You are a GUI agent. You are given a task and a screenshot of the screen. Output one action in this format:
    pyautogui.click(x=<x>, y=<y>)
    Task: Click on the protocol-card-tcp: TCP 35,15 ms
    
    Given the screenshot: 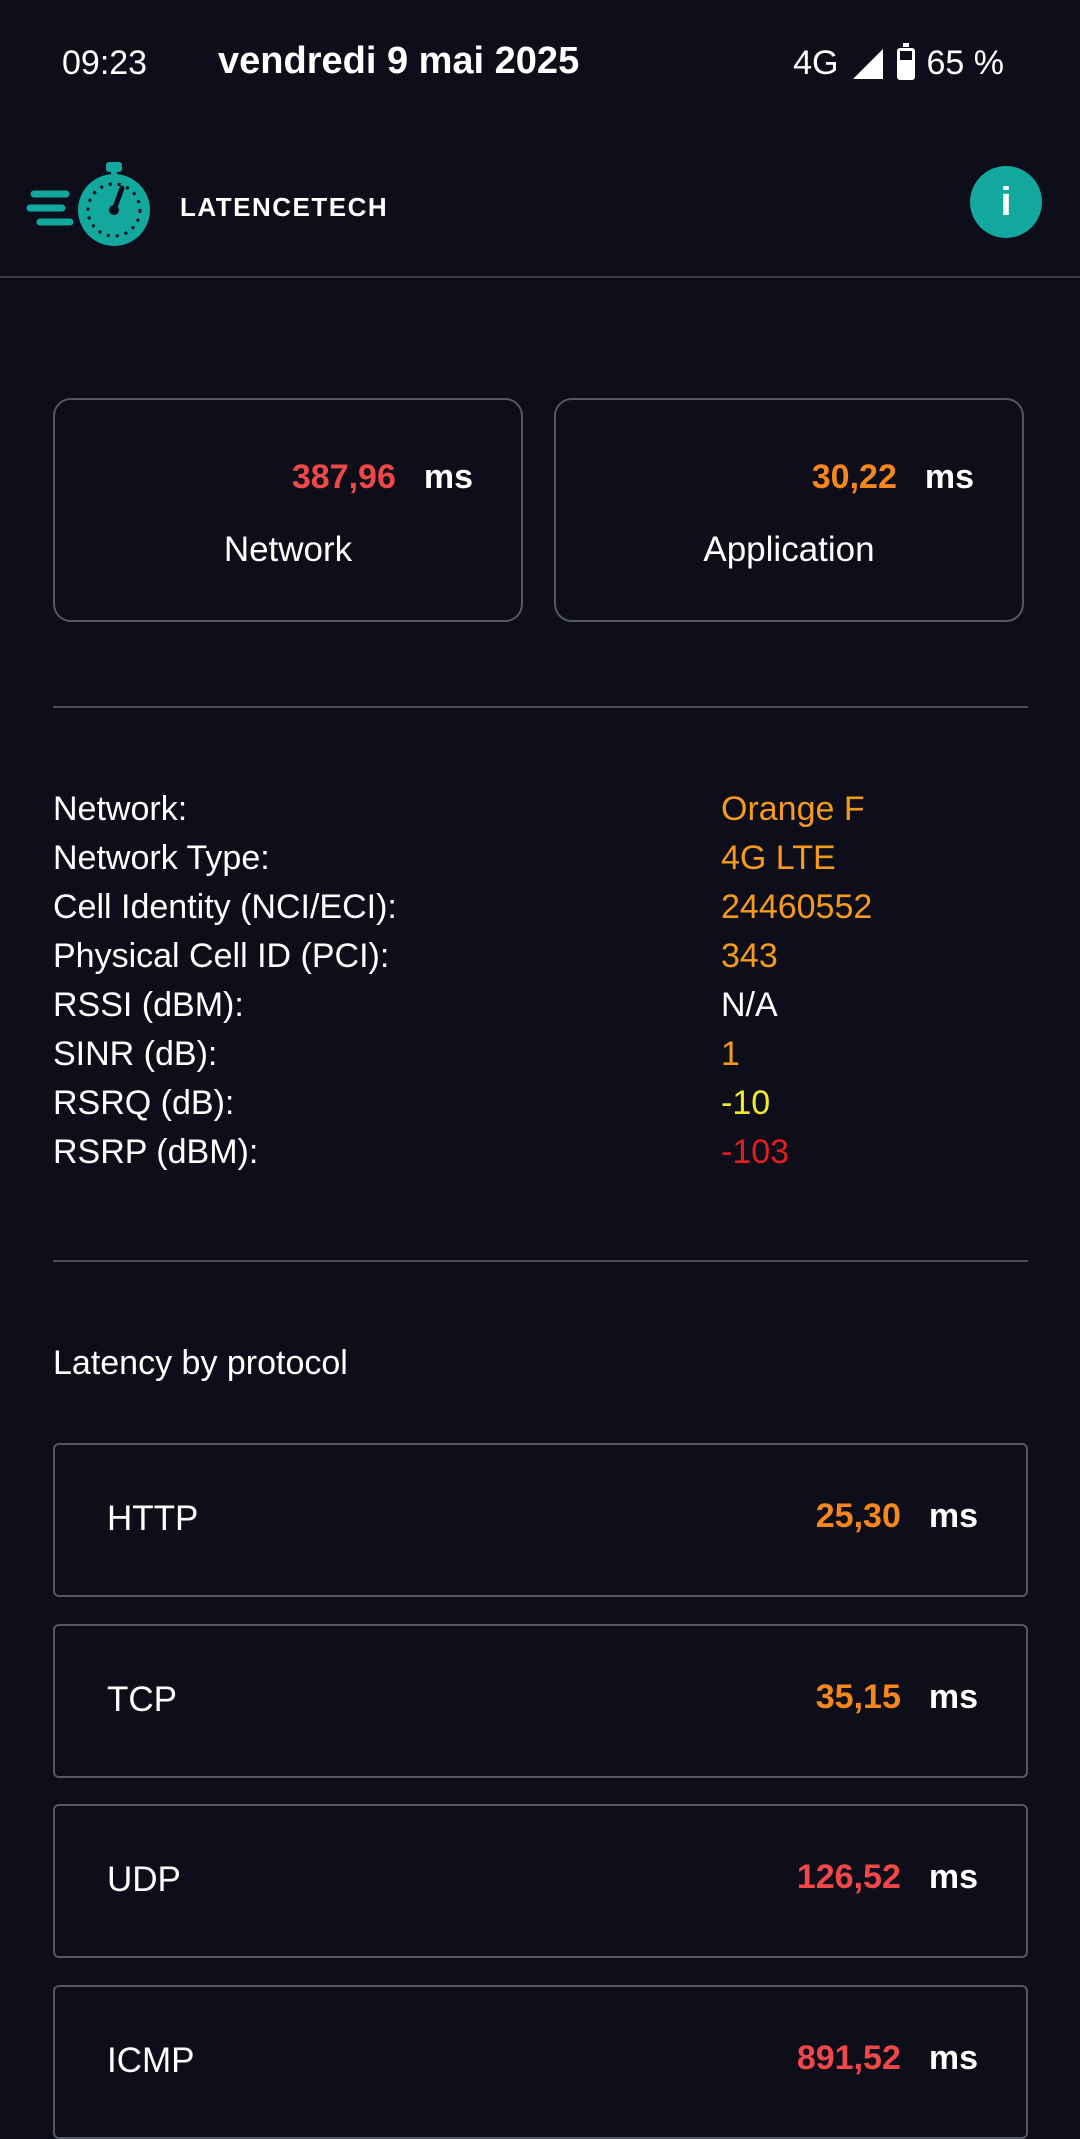 What is the action you would take?
    pyautogui.click(x=540, y=1701)
    